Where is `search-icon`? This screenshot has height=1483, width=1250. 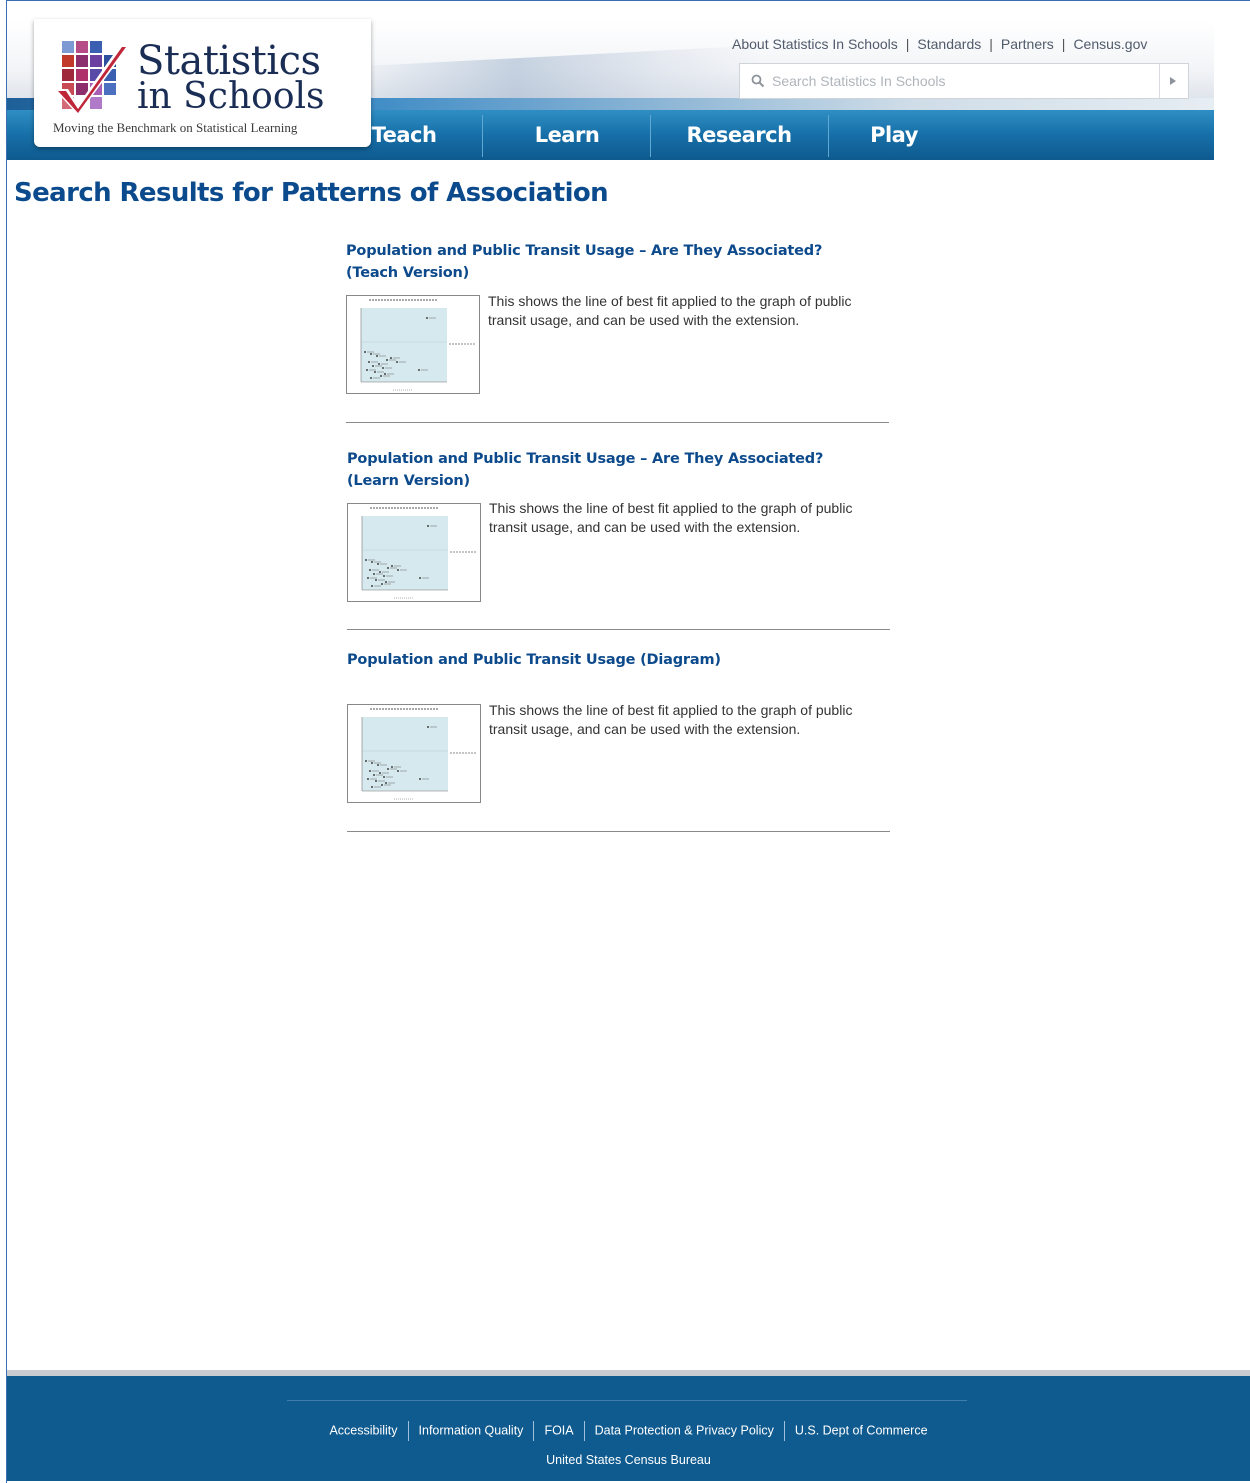
search-icon is located at coordinates (758, 81).